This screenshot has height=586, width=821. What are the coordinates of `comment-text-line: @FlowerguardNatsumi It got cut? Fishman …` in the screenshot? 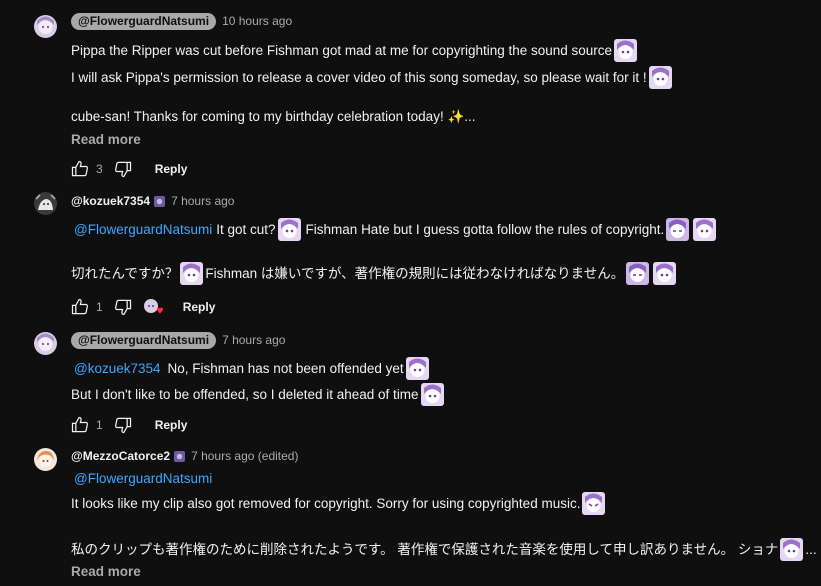 It's located at (394, 229).